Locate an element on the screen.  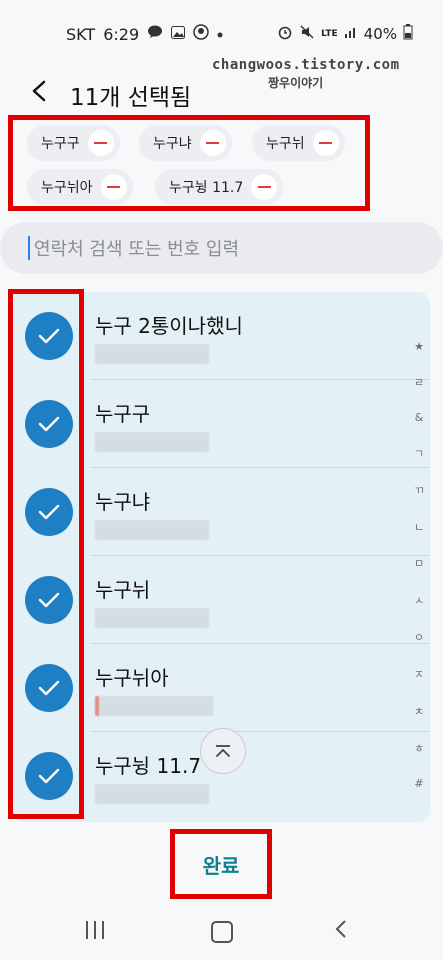
location-icon is located at coordinates (201, 34).